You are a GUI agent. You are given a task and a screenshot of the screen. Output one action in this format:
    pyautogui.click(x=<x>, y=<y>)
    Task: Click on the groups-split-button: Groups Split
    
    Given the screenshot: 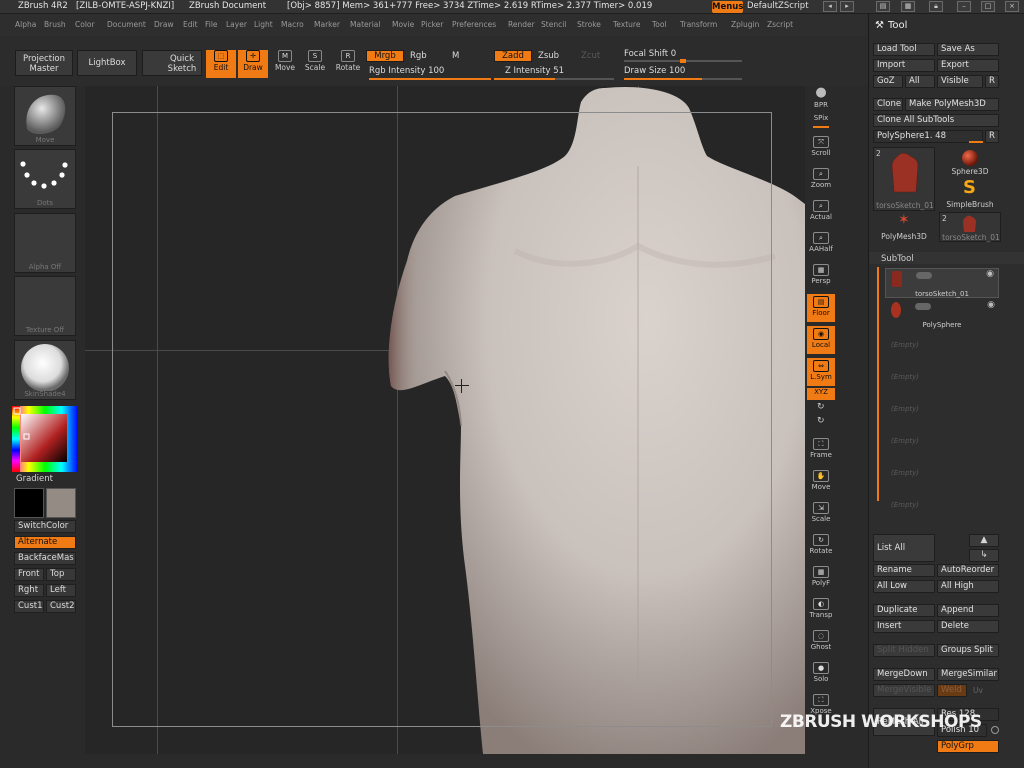 What is the action you would take?
    pyautogui.click(x=968, y=650)
    